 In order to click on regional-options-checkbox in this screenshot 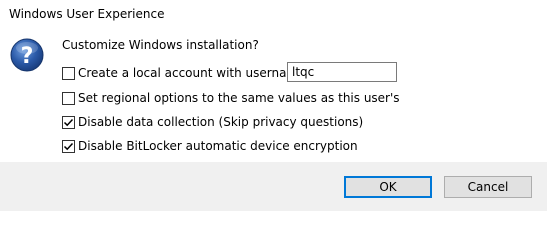, I will do `click(68, 98)`.